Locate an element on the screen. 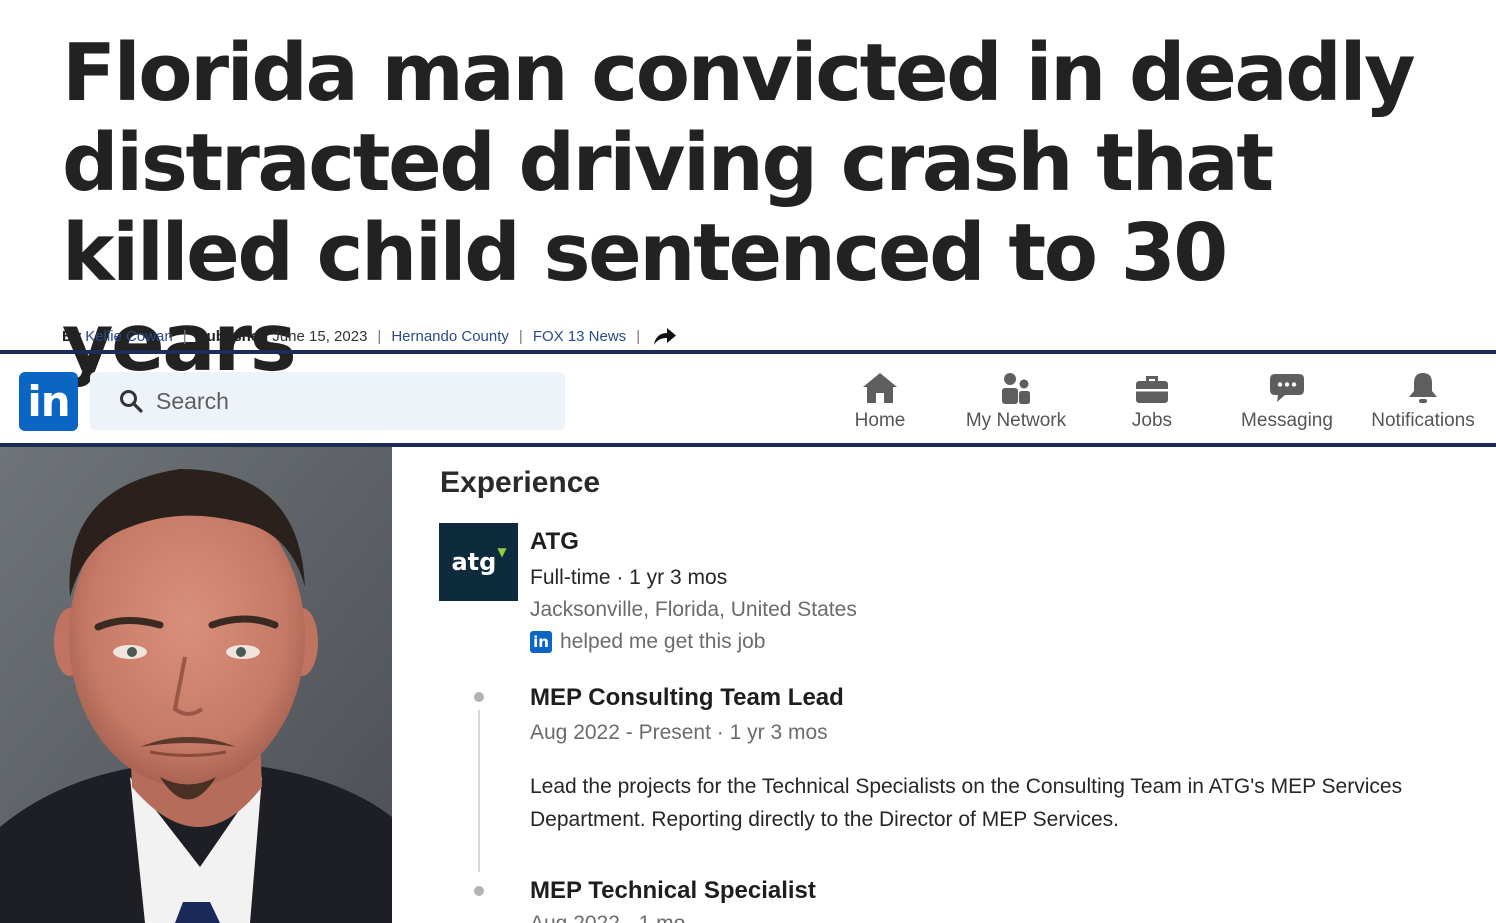 The height and width of the screenshot is (923, 1496). nav-home-label: Home is located at coordinates (880, 420).